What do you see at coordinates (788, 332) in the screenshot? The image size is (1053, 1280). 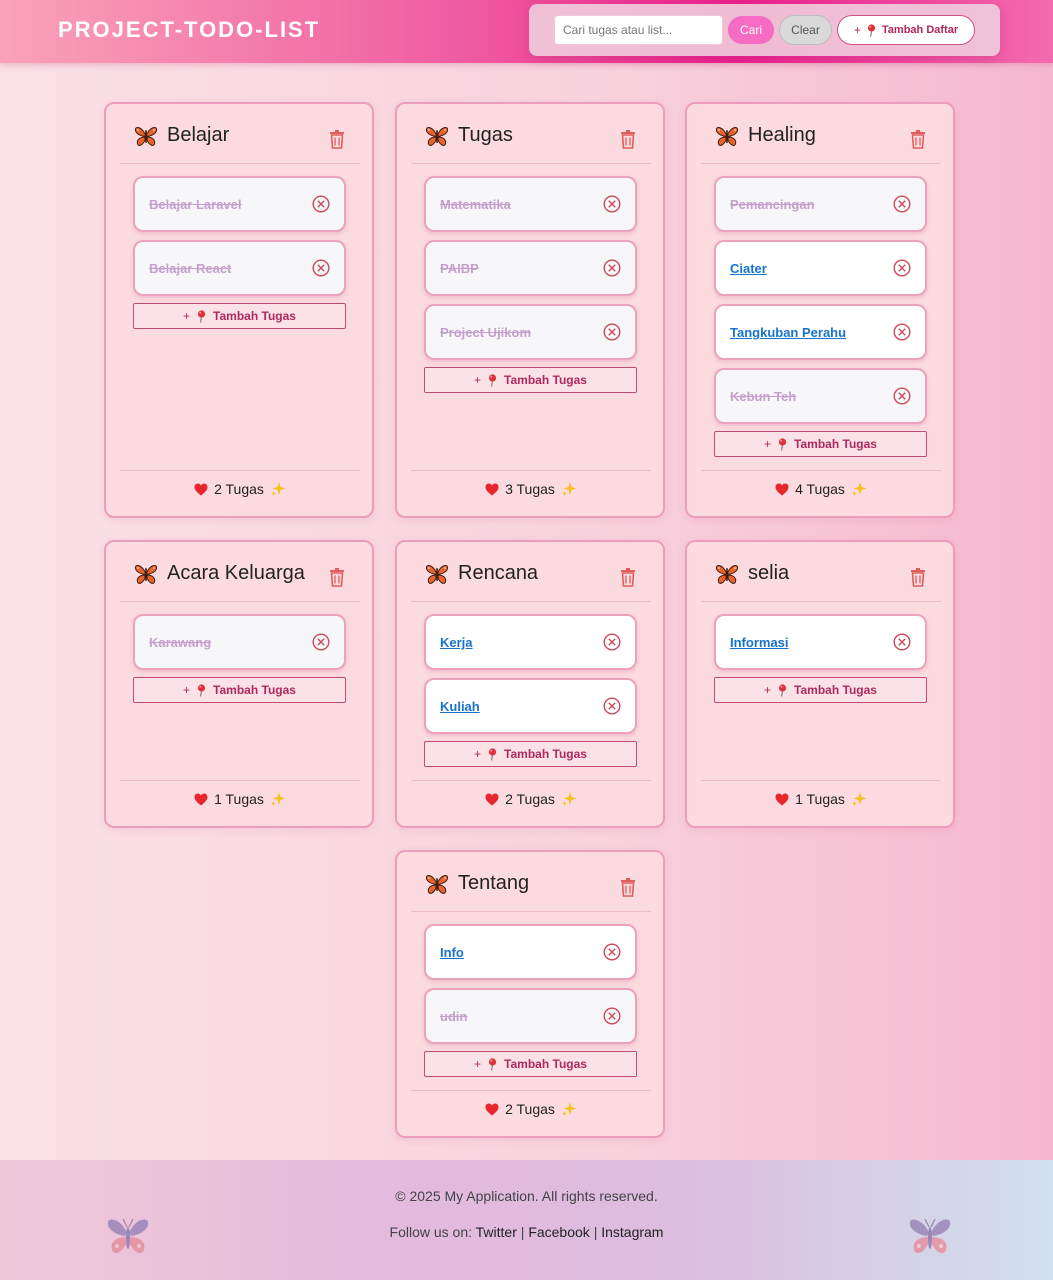 I see `task-text: Tangkuban Perahu` at bounding box center [788, 332].